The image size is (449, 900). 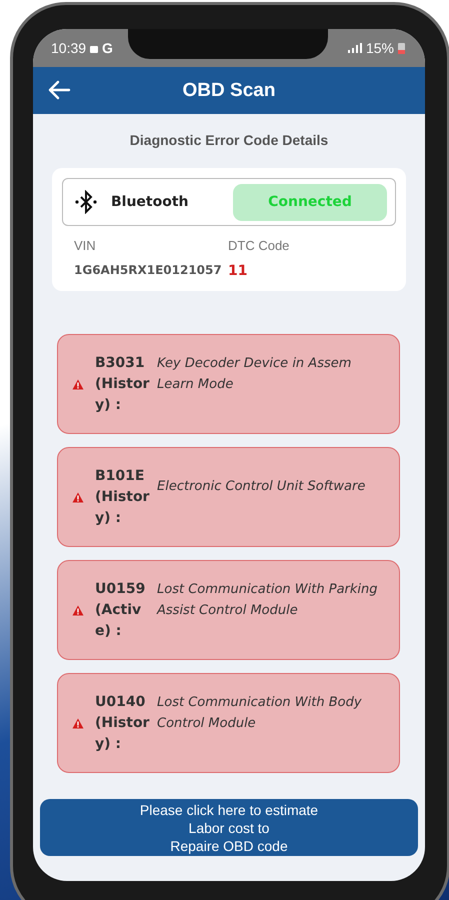 I want to click on error-code: U0159 (Active) :, so click(x=120, y=610).